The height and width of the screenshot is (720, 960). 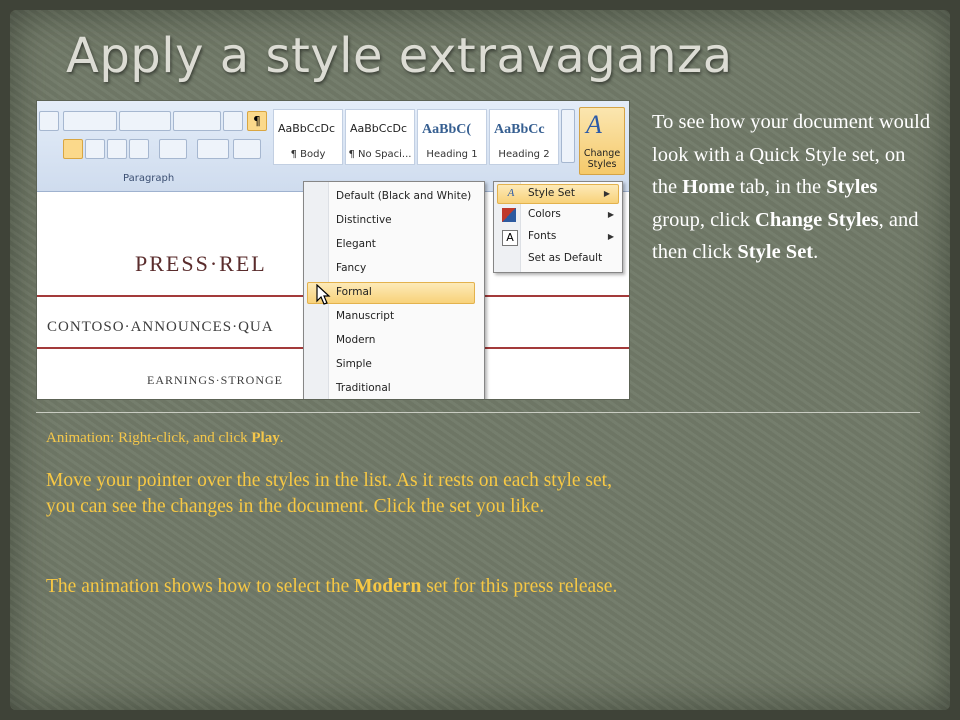 What do you see at coordinates (257, 121) in the screenshot?
I see `pilcrow-icon: ¶` at bounding box center [257, 121].